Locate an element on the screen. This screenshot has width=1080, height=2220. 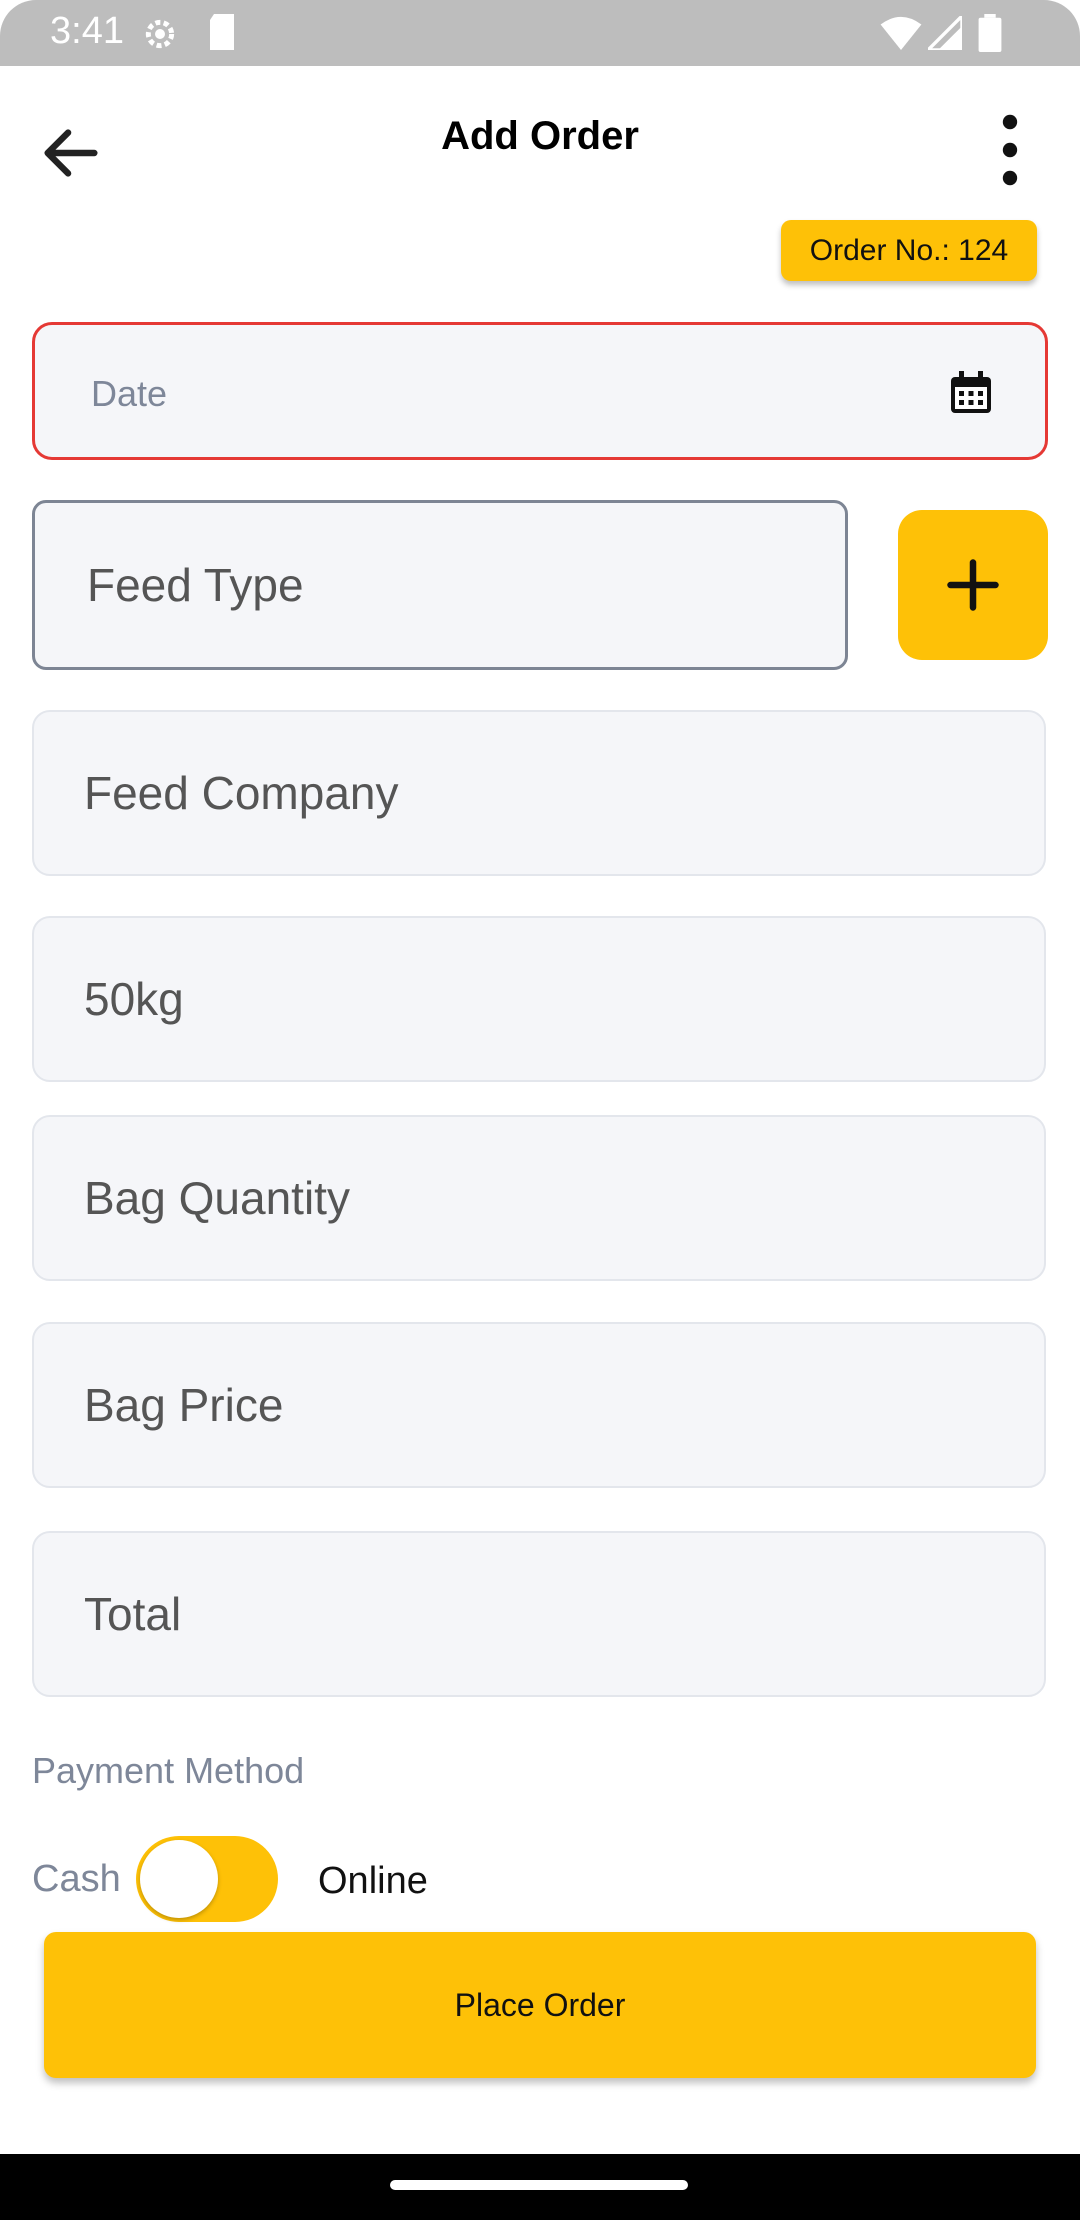
feed-company-field: Feed Company is located at coordinates (539, 793).